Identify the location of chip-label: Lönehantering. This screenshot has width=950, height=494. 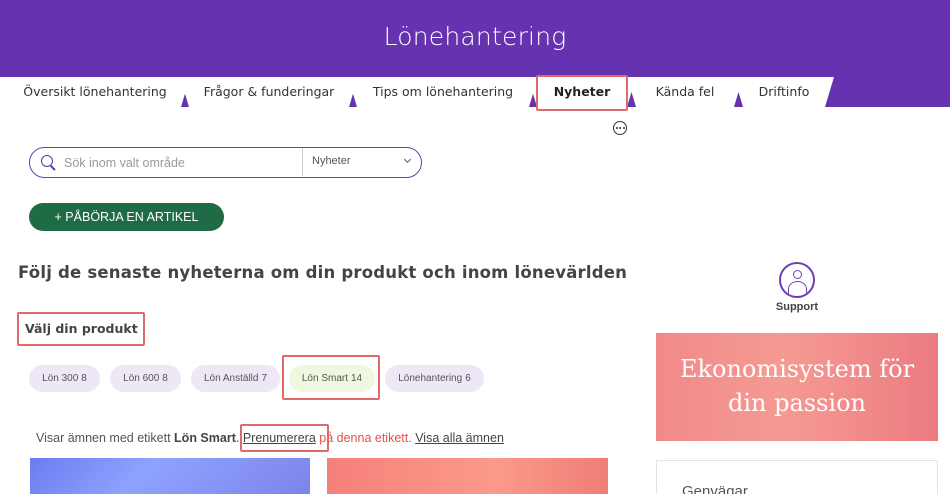
(430, 378).